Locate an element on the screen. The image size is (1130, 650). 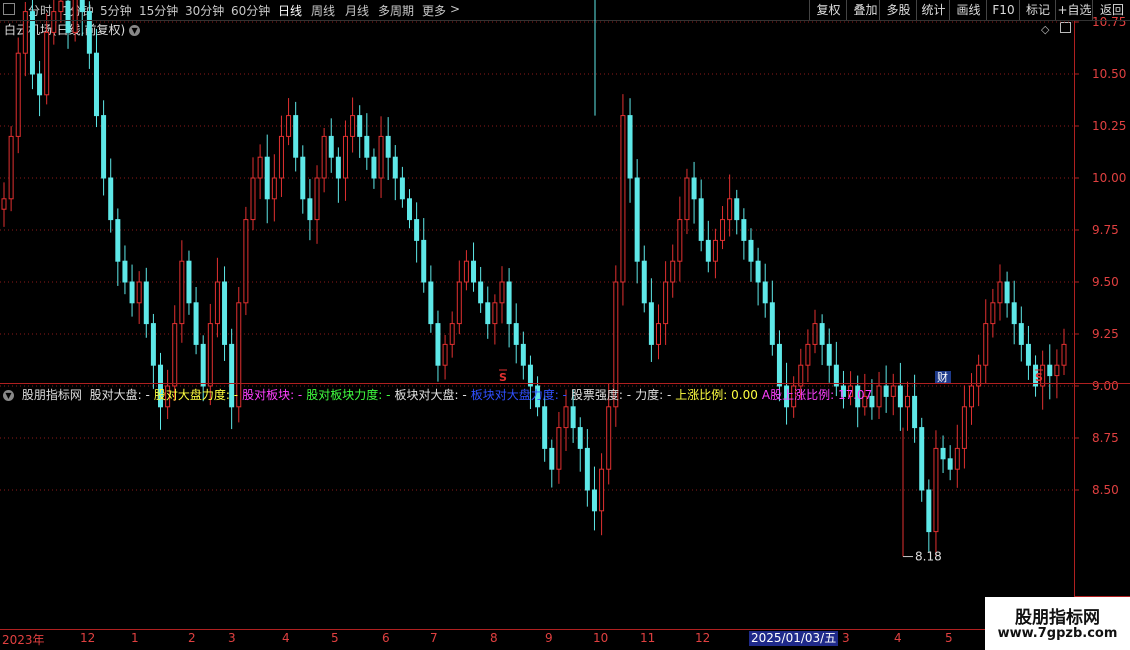
indicator-item-5: 板块对大盘力度: - is located at coordinates (518, 395).